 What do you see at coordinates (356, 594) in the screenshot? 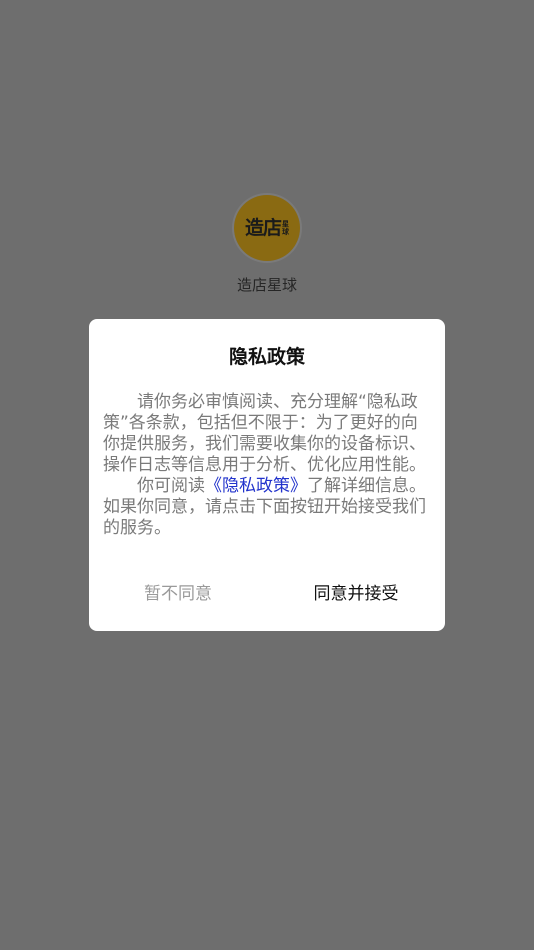
I see `accept-button: 同意并接受` at bounding box center [356, 594].